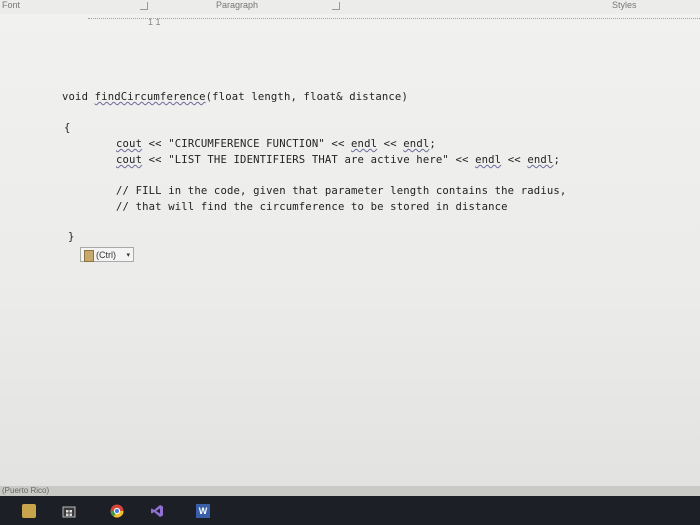 This screenshot has width=700, height=525. I want to click on language-indicator: (Puerto Rico), so click(25, 491).